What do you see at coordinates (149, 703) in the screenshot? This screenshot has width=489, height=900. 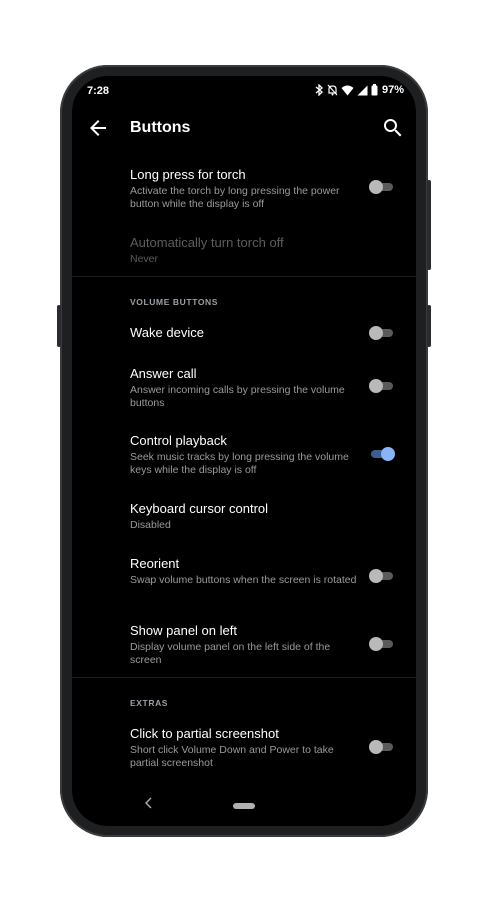 I see `section-header-extras: EXTRAS` at bounding box center [149, 703].